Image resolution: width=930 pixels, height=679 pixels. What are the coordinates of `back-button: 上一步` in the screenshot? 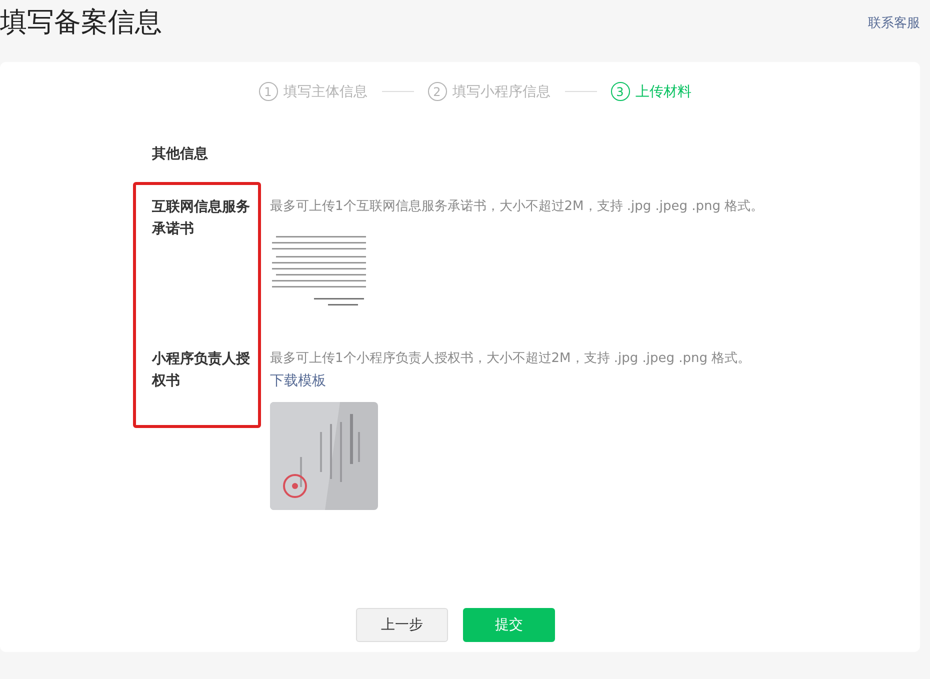 It's located at (402, 625).